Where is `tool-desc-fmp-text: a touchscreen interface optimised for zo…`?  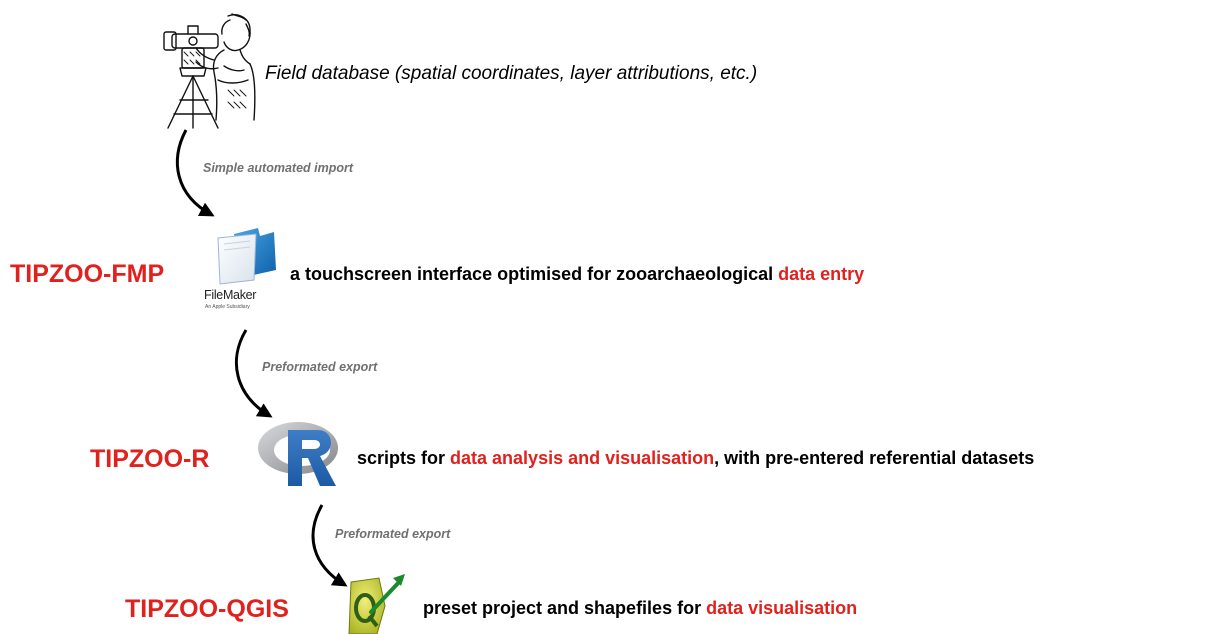 tool-desc-fmp-text: a touchscreen interface optimised for zo… is located at coordinates (534, 274).